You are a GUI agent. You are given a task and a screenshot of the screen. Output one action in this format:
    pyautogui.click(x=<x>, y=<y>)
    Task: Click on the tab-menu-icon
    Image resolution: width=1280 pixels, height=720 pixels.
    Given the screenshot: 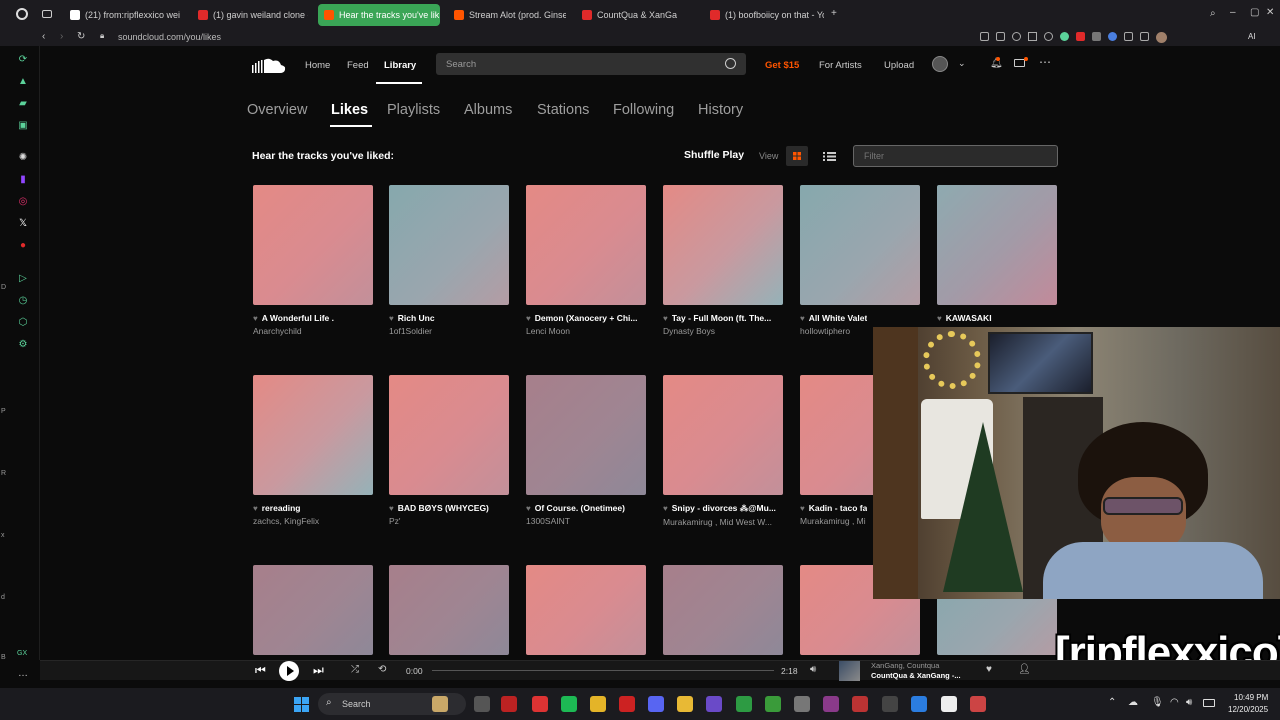 What is the action you would take?
    pyautogui.click(x=47, y=14)
    